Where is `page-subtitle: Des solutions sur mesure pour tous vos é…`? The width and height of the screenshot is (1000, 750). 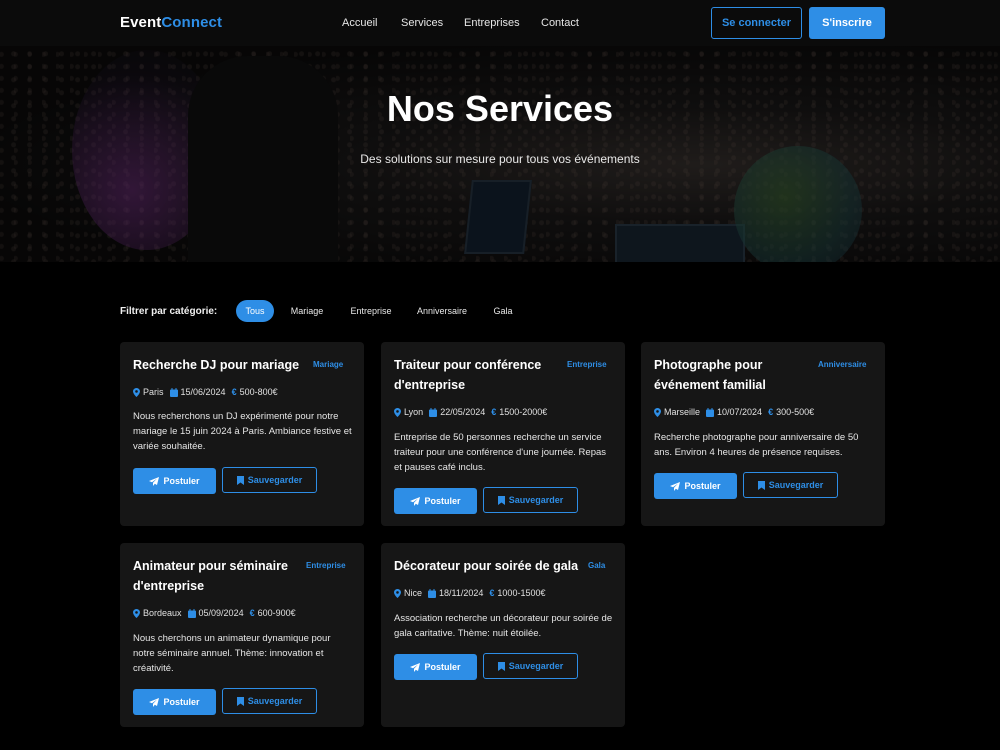
page-subtitle: Des solutions sur mesure pour tous vos é… is located at coordinates (500, 159).